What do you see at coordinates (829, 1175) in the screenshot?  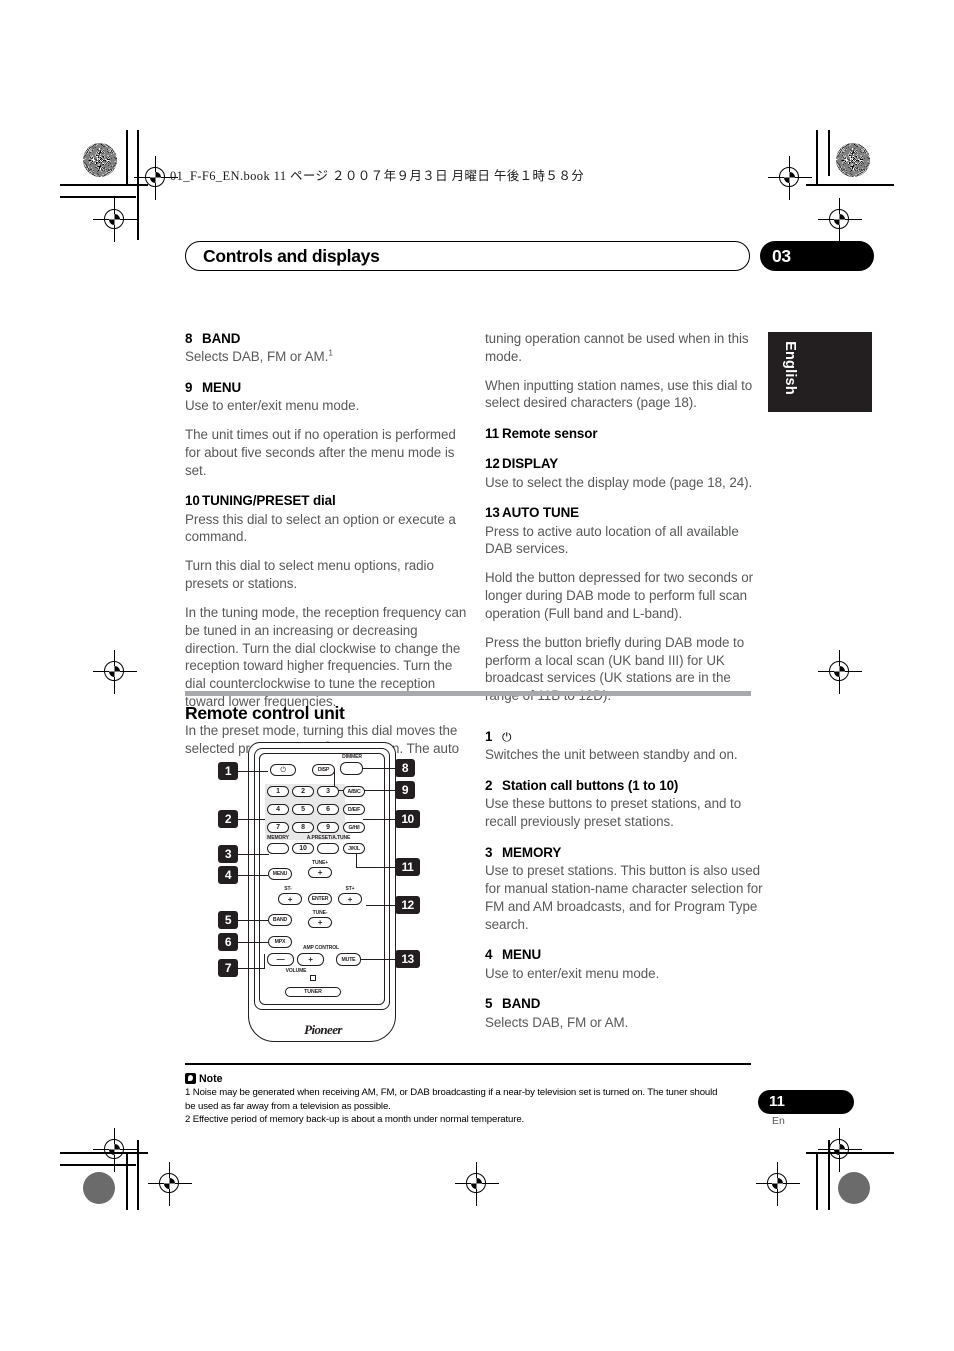 I see `crop-mark-bottom-right-v2` at bounding box center [829, 1175].